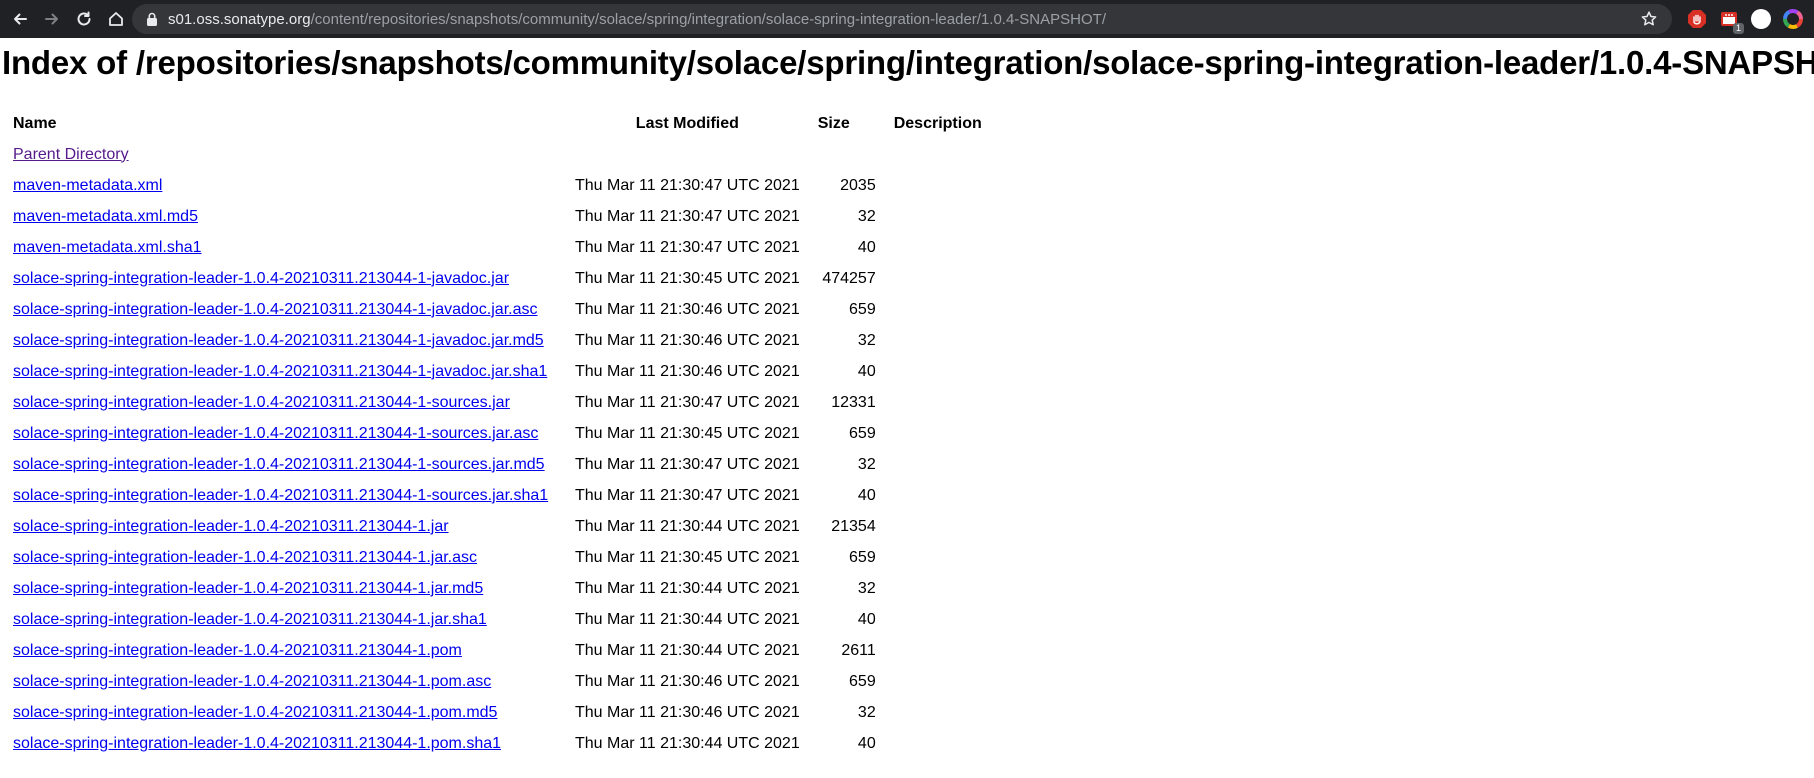 This screenshot has width=1814, height=778. Describe the element at coordinates (152, 19) in the screenshot. I see `lock-icon` at that location.